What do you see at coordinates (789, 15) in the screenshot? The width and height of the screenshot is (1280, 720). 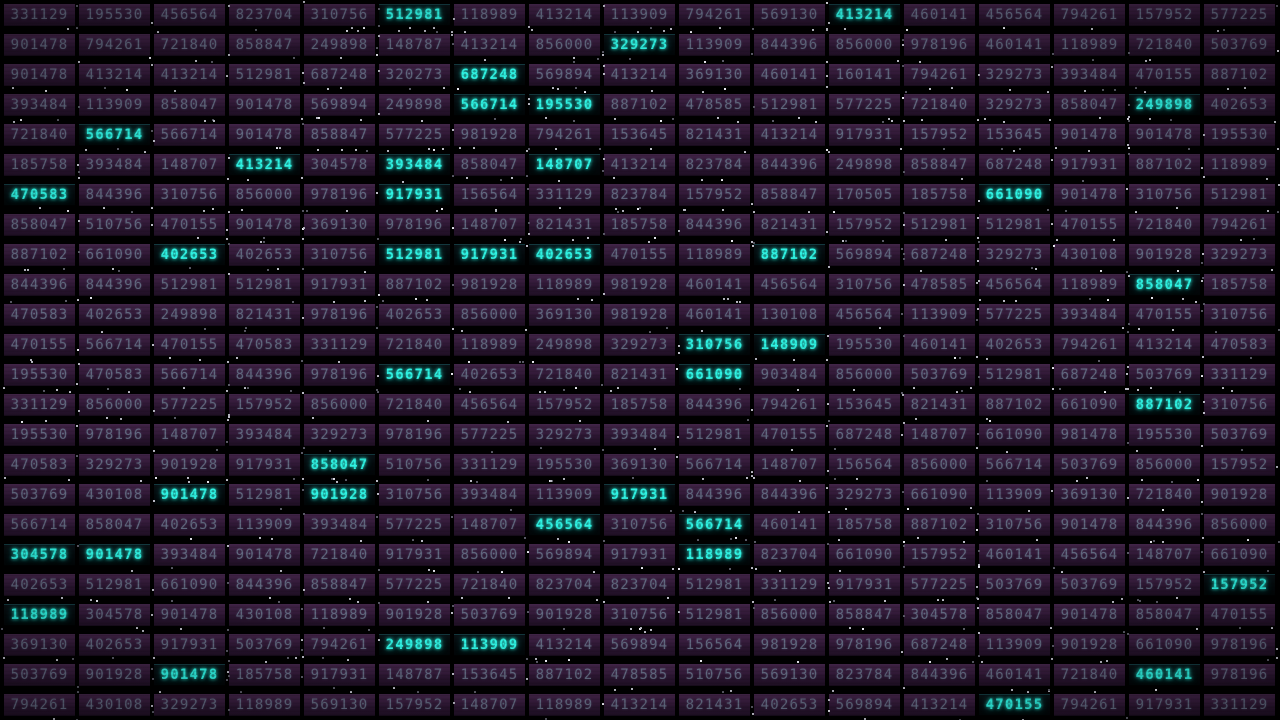 I see `readout-cell: 569130` at bounding box center [789, 15].